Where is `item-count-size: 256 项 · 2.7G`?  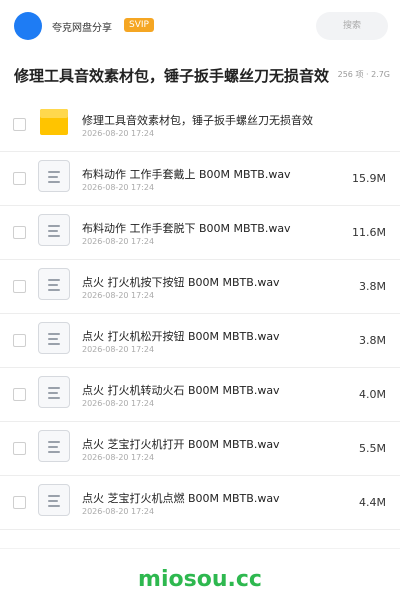 item-count-size: 256 项 · 2.7G is located at coordinates (362, 74).